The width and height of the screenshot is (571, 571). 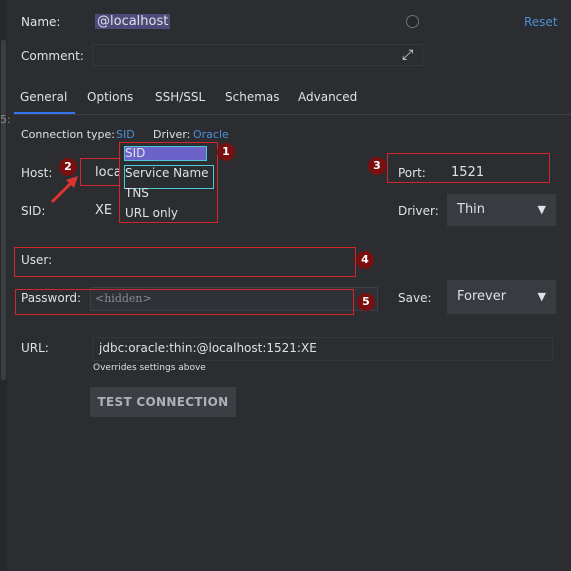 I want to click on save-label: Save:, so click(x=415, y=298).